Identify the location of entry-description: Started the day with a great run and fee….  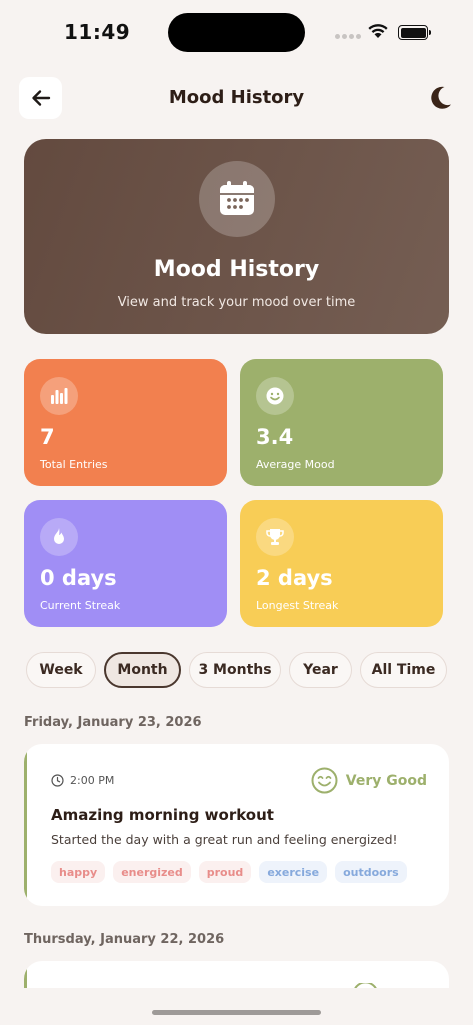
(224, 839).